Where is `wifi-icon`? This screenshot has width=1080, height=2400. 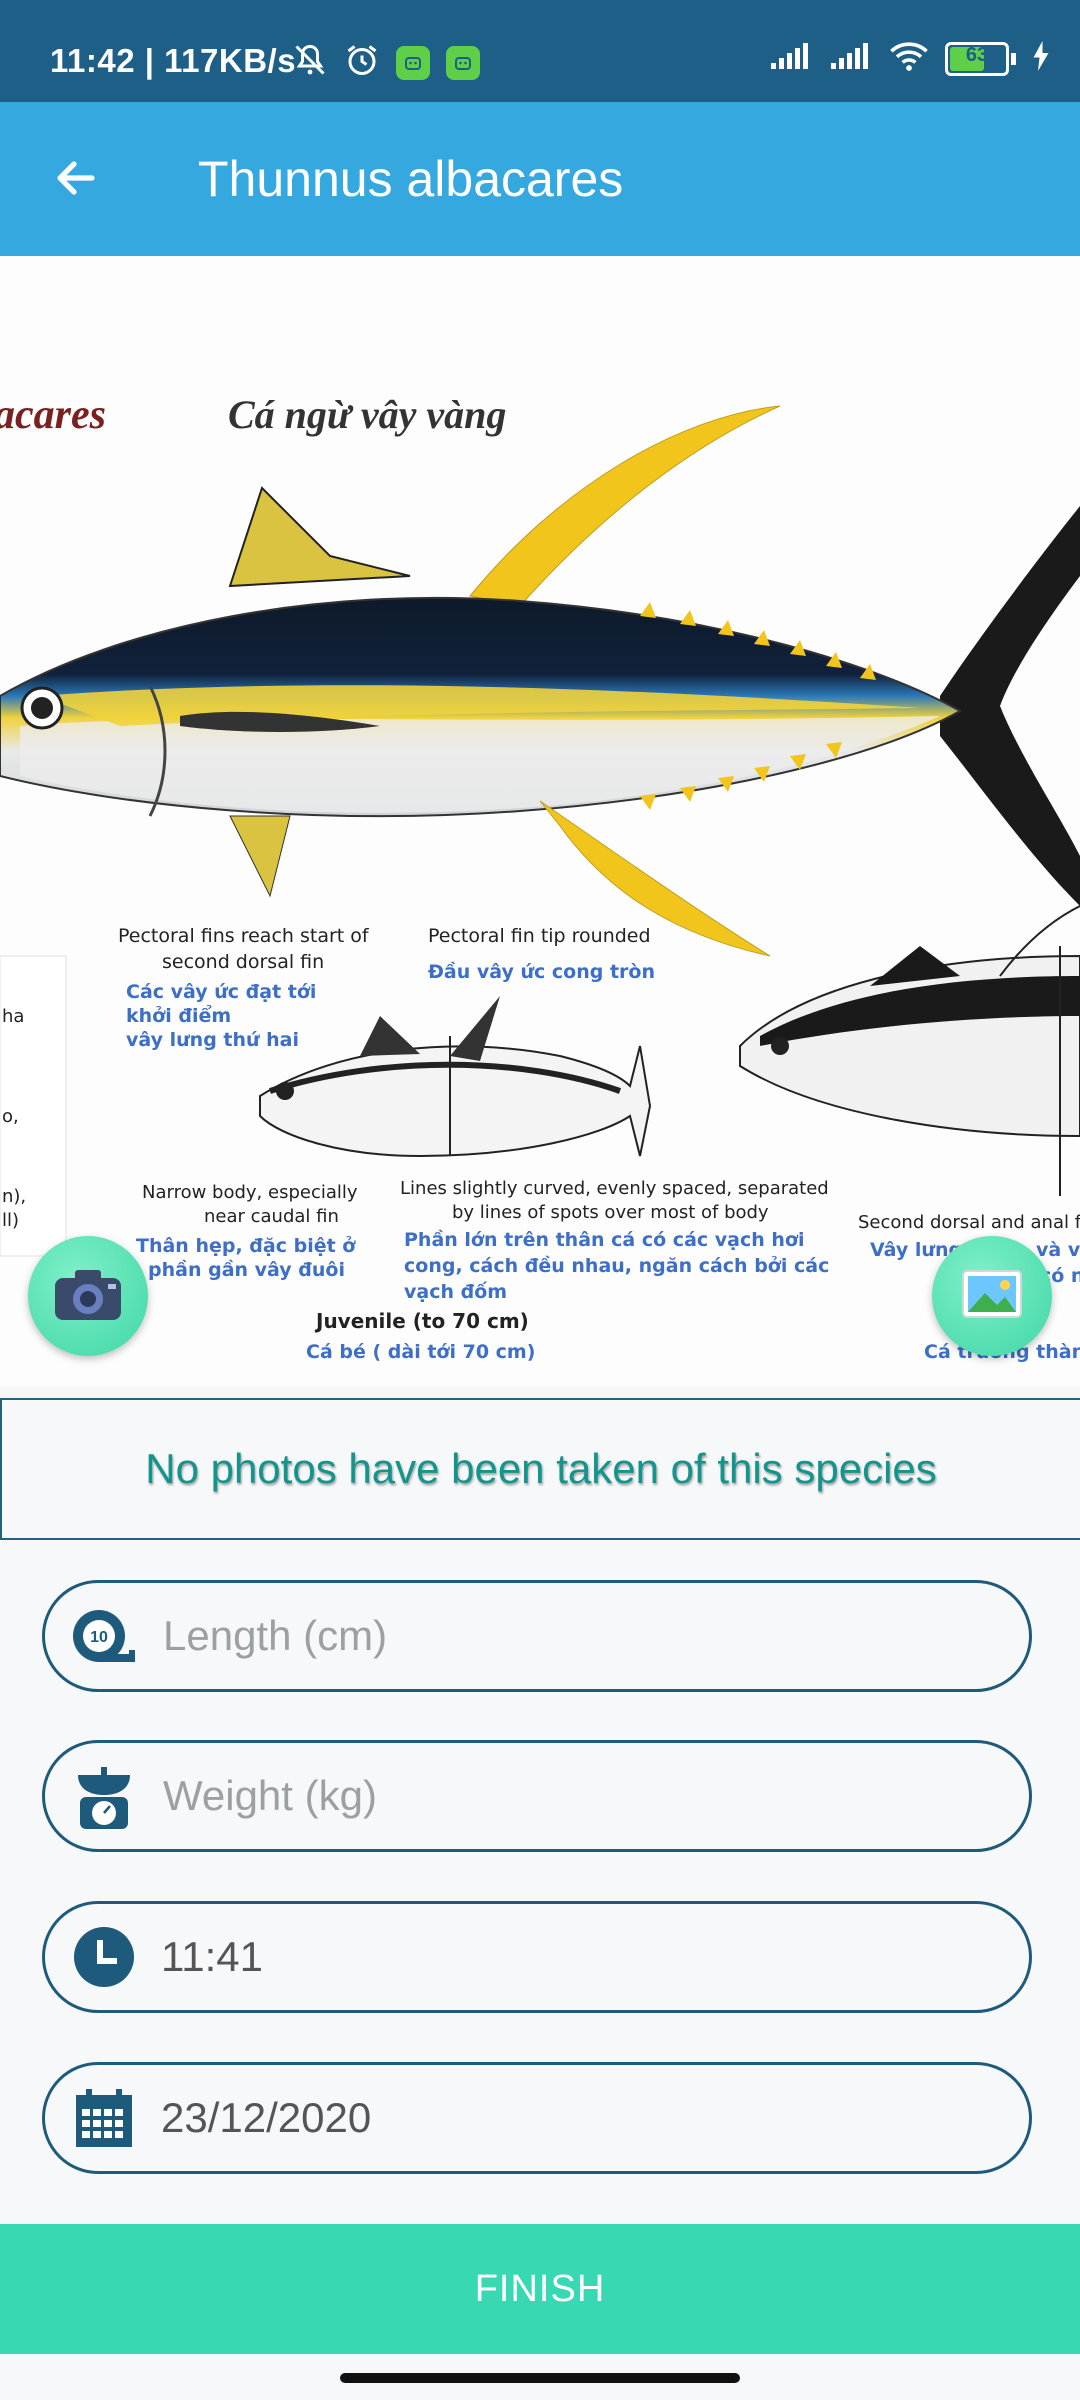 wifi-icon is located at coordinates (909, 58).